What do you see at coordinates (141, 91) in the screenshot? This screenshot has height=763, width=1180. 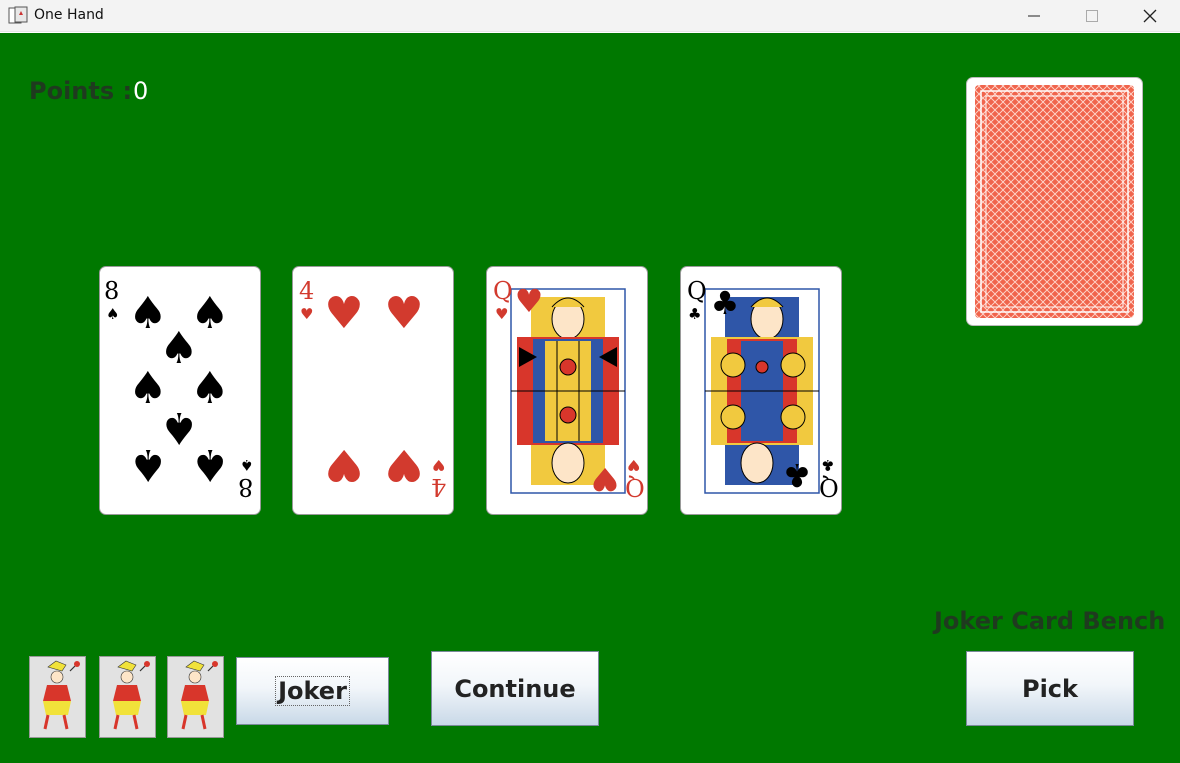 I see `points-value: 0` at bounding box center [141, 91].